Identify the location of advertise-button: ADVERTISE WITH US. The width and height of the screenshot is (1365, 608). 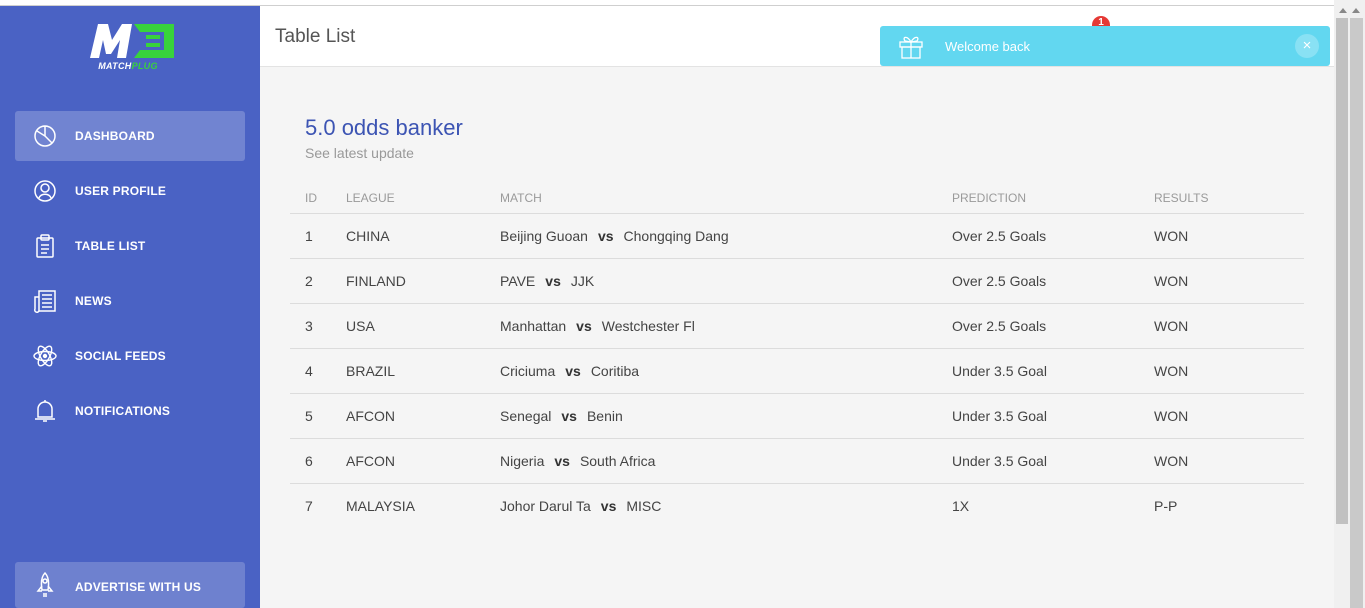
(130, 585).